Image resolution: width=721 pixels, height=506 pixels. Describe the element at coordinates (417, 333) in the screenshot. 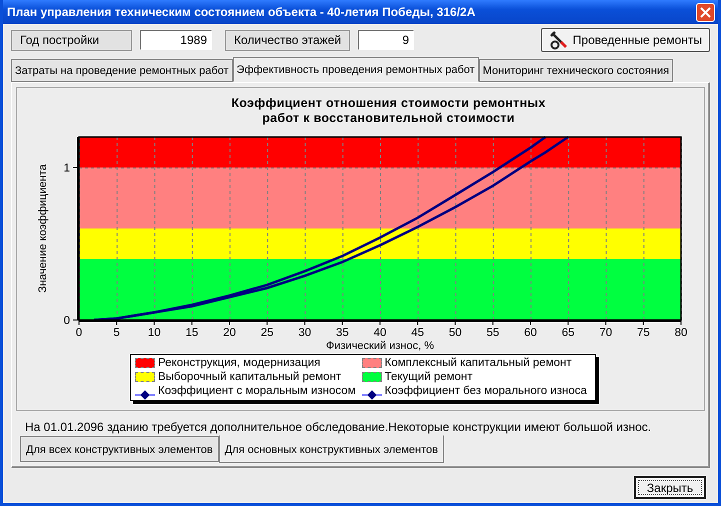

I see `x-tick-label: 45` at that location.